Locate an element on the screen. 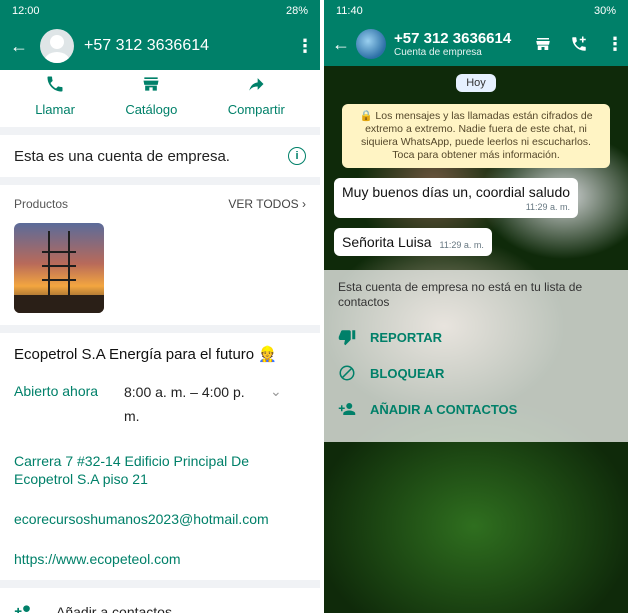 This screenshot has height=613, width=628. email-link: ecorecursoshumanos2023@hotmail.com is located at coordinates (160, 519).